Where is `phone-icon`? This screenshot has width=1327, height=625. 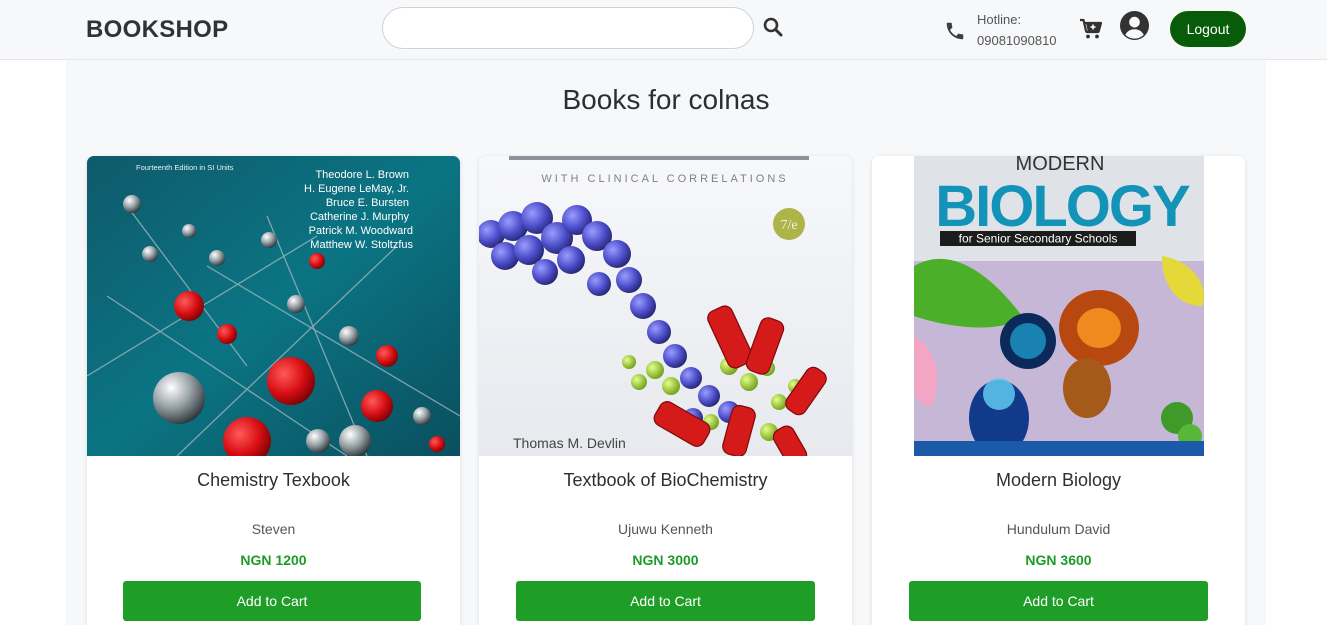
phone-icon is located at coordinates (955, 31).